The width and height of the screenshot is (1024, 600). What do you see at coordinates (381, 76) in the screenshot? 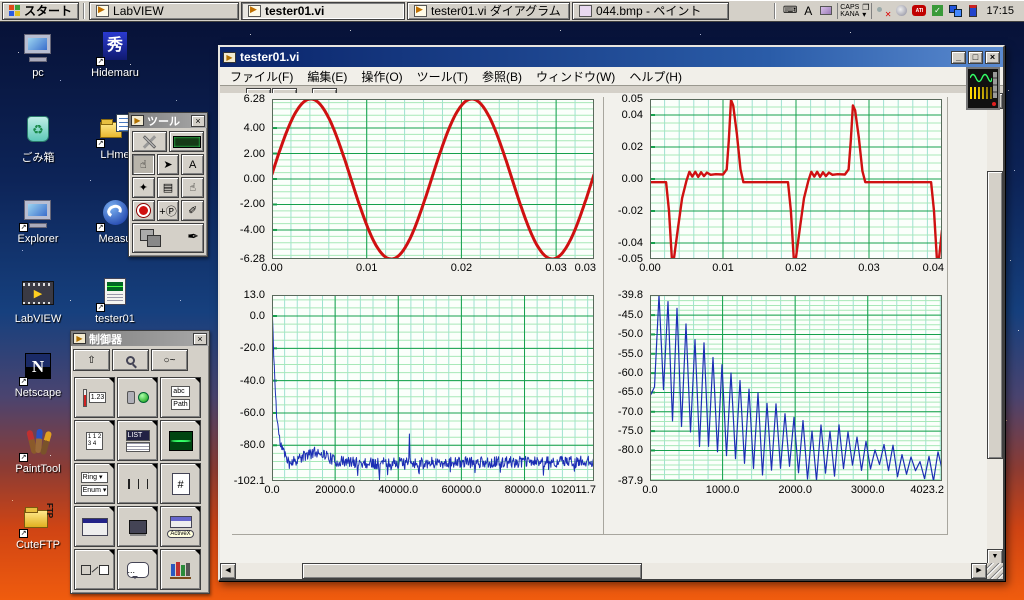
I see `menu-item-3: 操作(O)` at bounding box center [381, 76].